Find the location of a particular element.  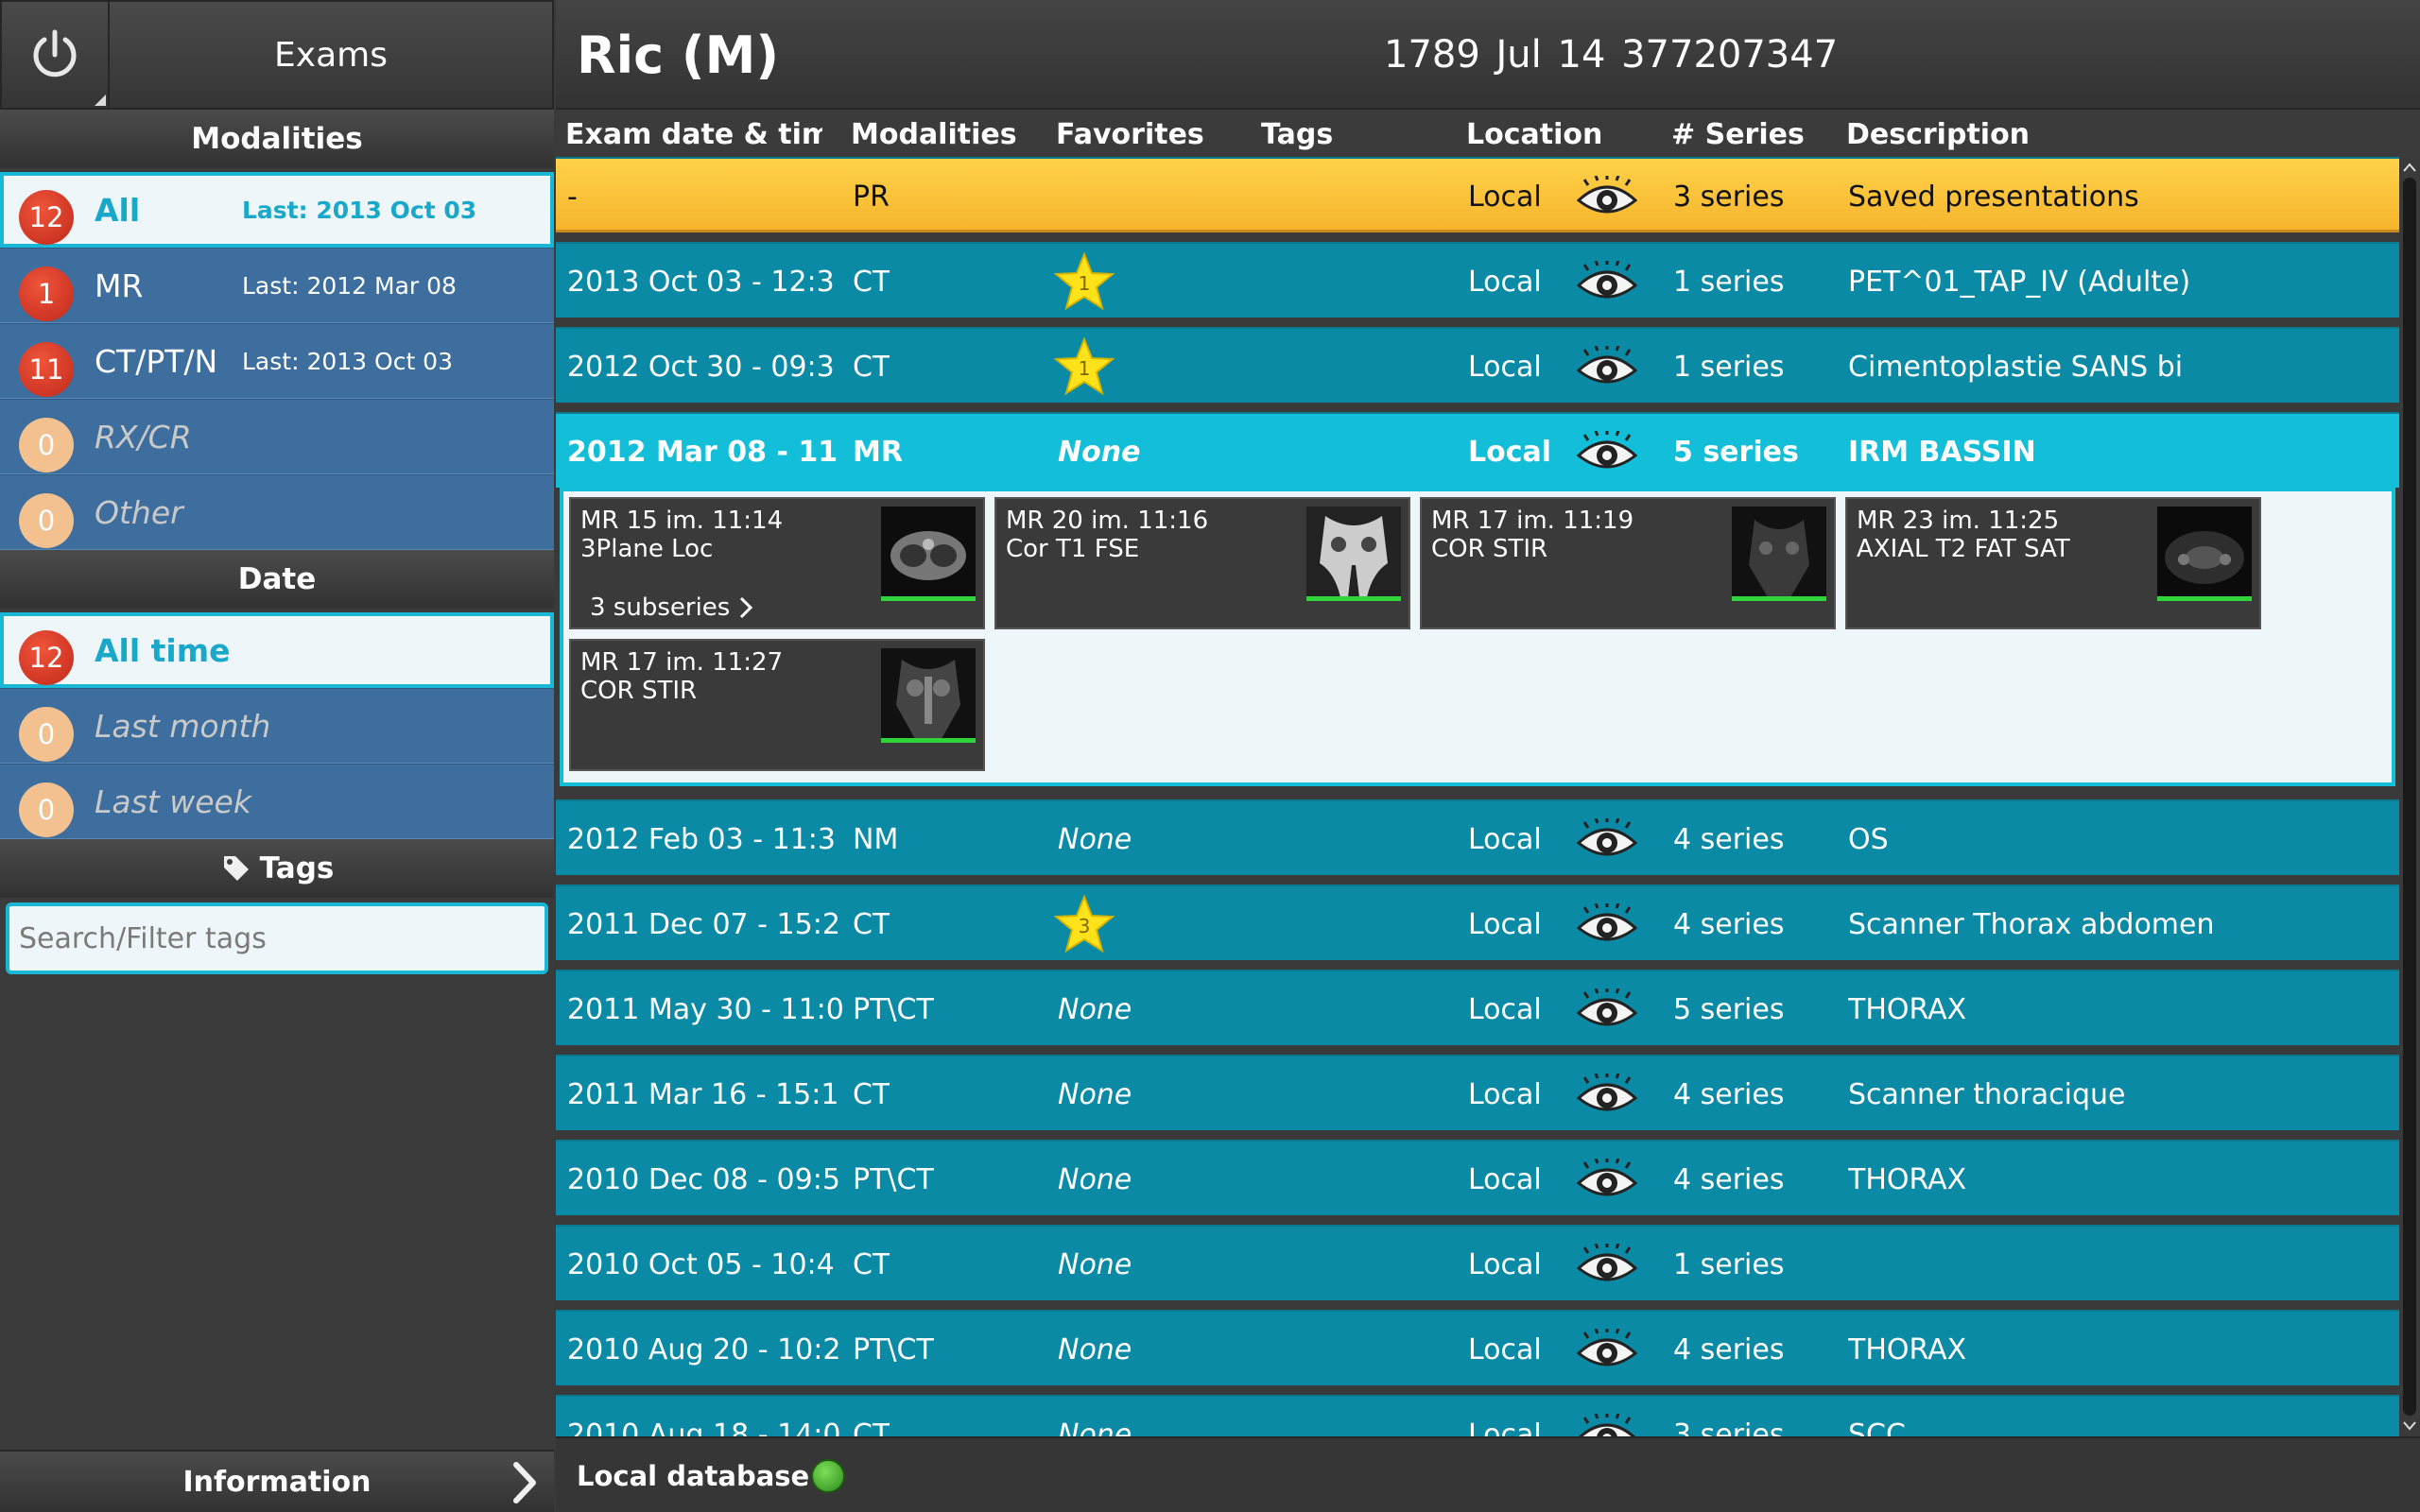

scroll-down-icon is located at coordinates (2409, 1426).